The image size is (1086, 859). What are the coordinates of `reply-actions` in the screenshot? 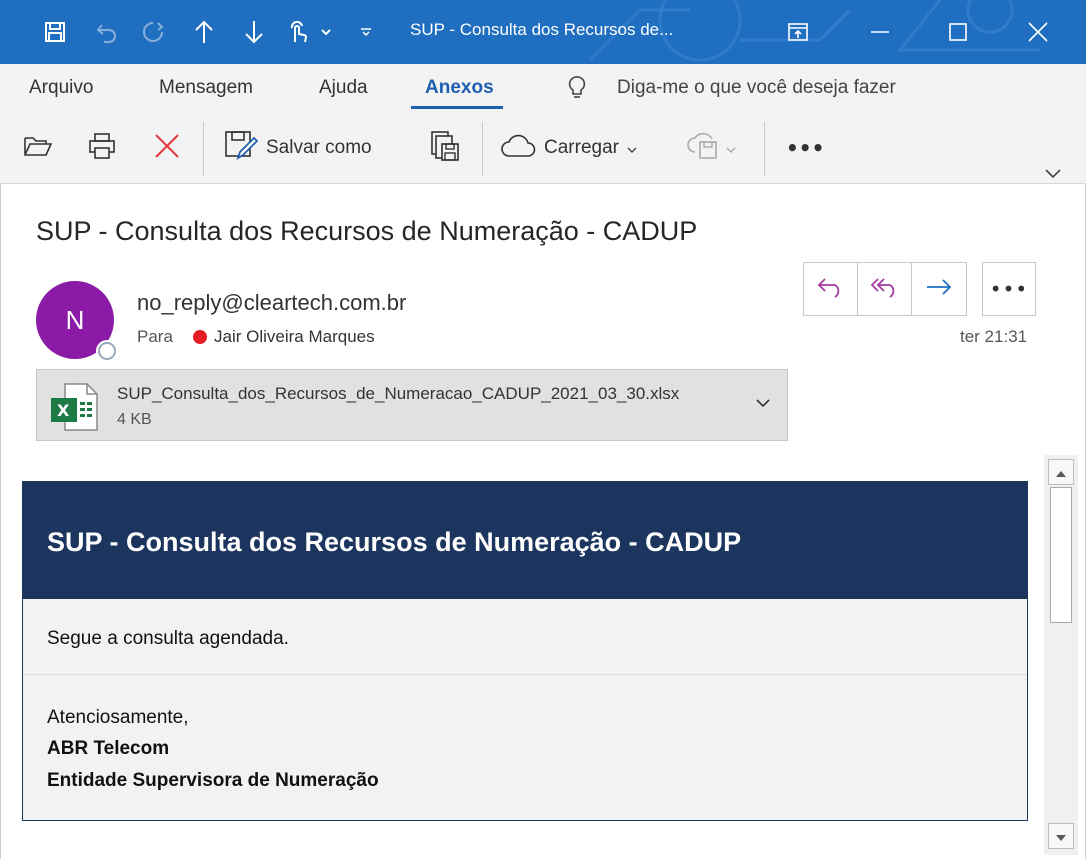 It's located at (885, 289).